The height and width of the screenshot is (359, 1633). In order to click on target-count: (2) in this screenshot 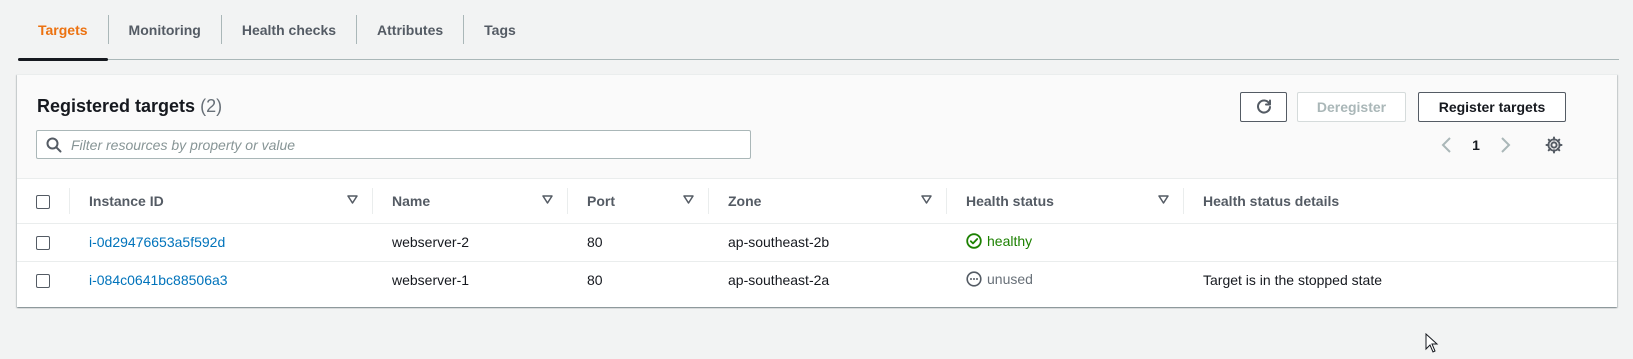, I will do `click(211, 106)`.